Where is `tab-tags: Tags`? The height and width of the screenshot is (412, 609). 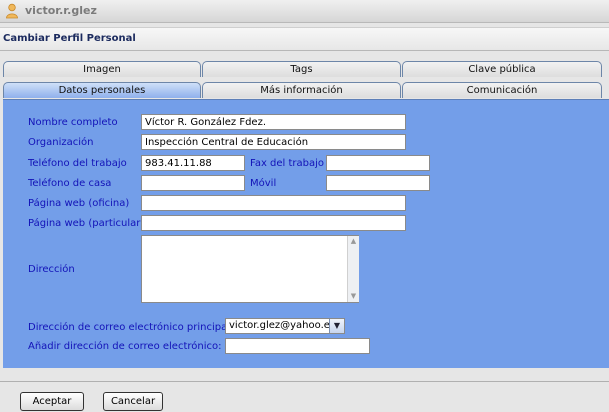 tab-tags: Tags is located at coordinates (301, 69).